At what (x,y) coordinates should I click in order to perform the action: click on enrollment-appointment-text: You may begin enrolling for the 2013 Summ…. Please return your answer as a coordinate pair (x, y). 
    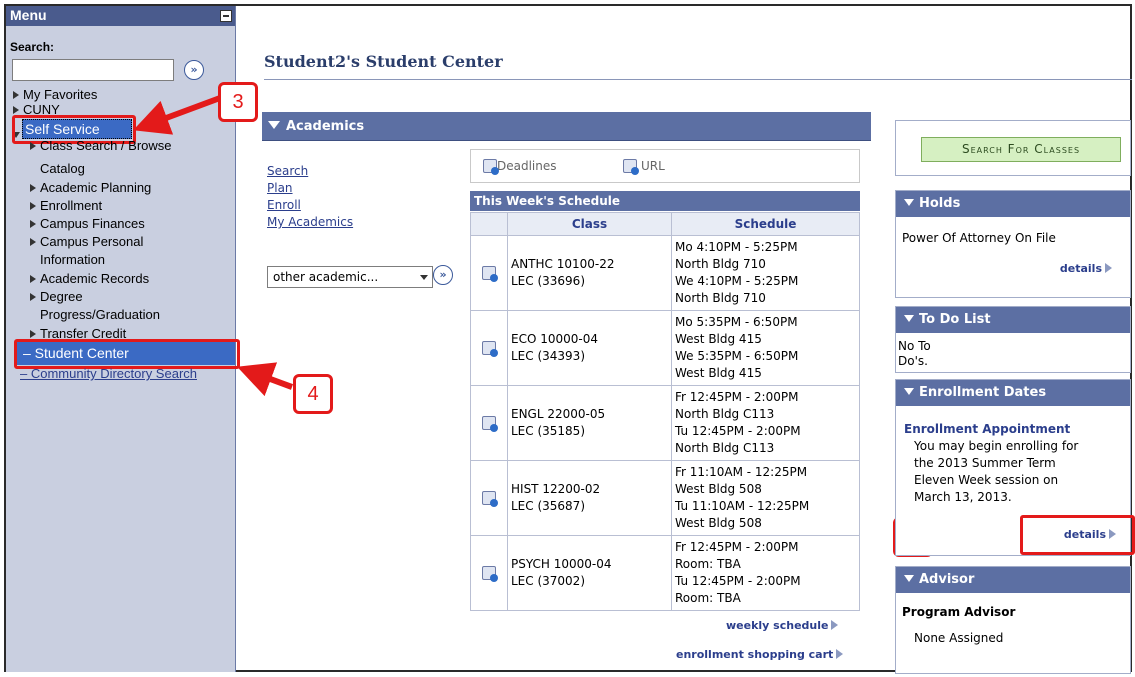
    Looking at the image, I should click on (996, 471).